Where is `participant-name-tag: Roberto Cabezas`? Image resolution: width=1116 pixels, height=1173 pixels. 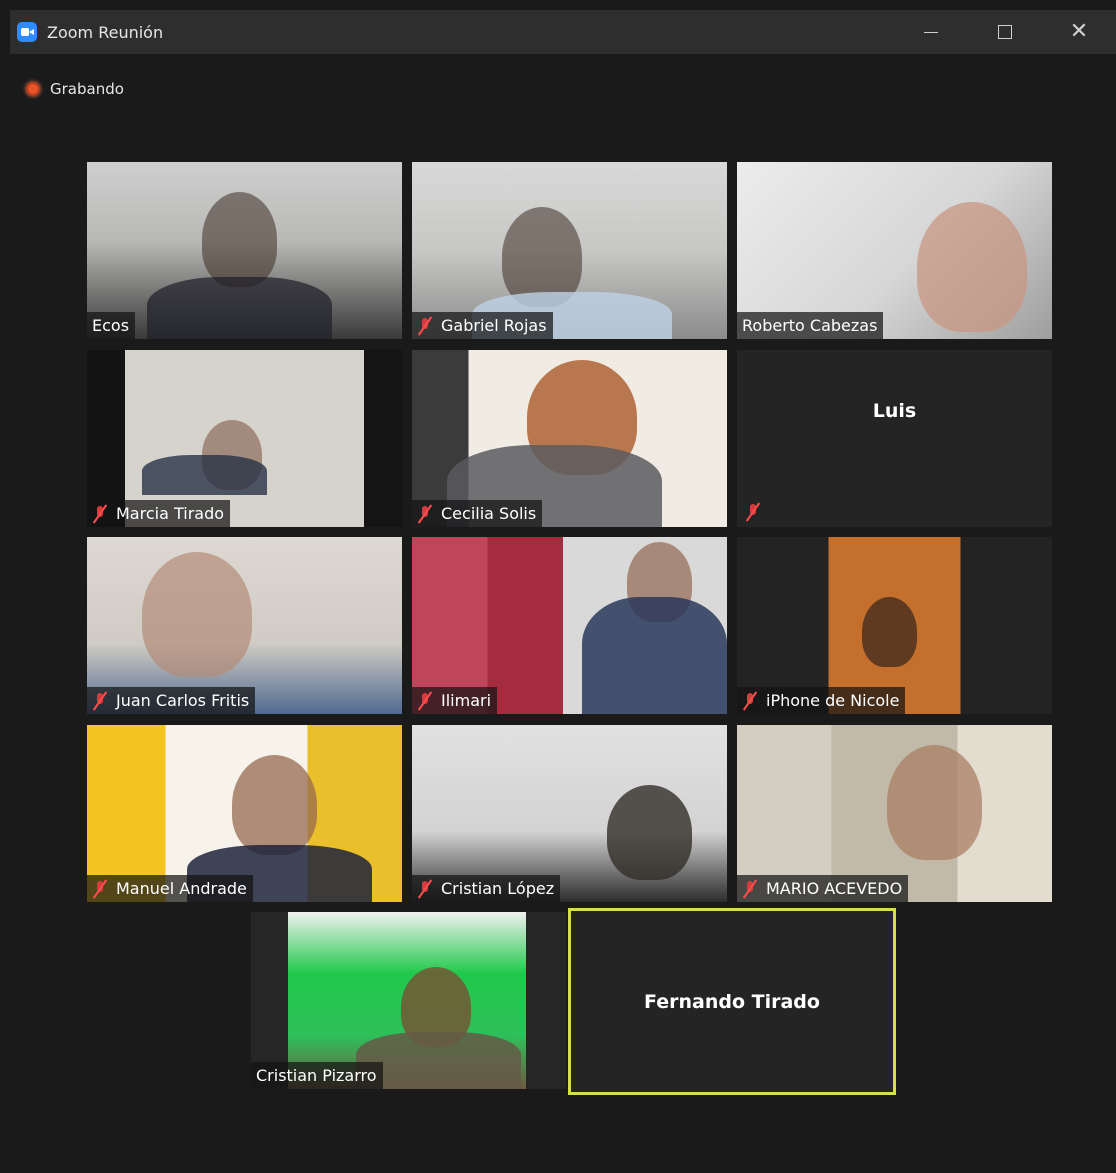
participant-name-tag: Roberto Cabezas is located at coordinates (810, 325).